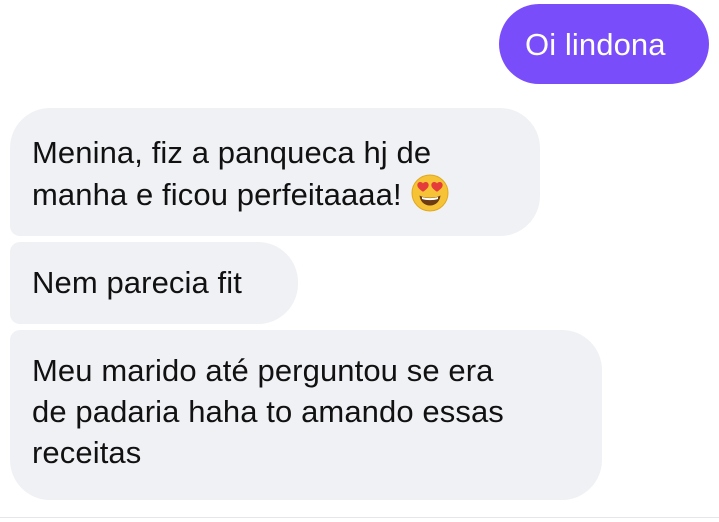 The height and width of the screenshot is (522, 719). I want to click on heart-eyes-emoji-icon, so click(430, 193).